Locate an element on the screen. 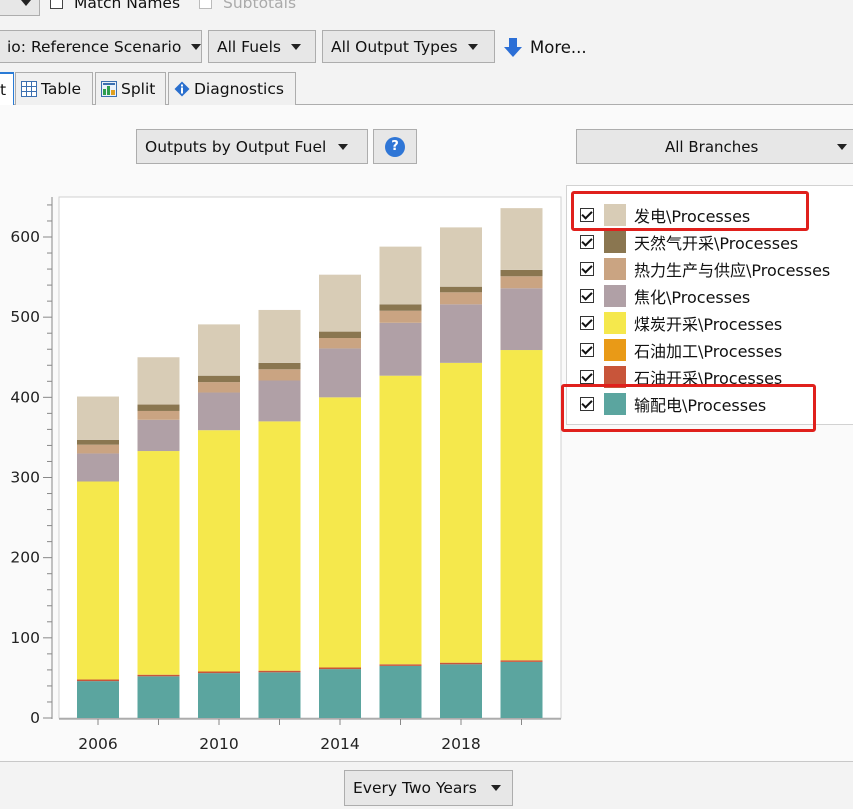 The width and height of the screenshot is (853, 809). branches-dropdown: All Branches is located at coordinates (714, 146).